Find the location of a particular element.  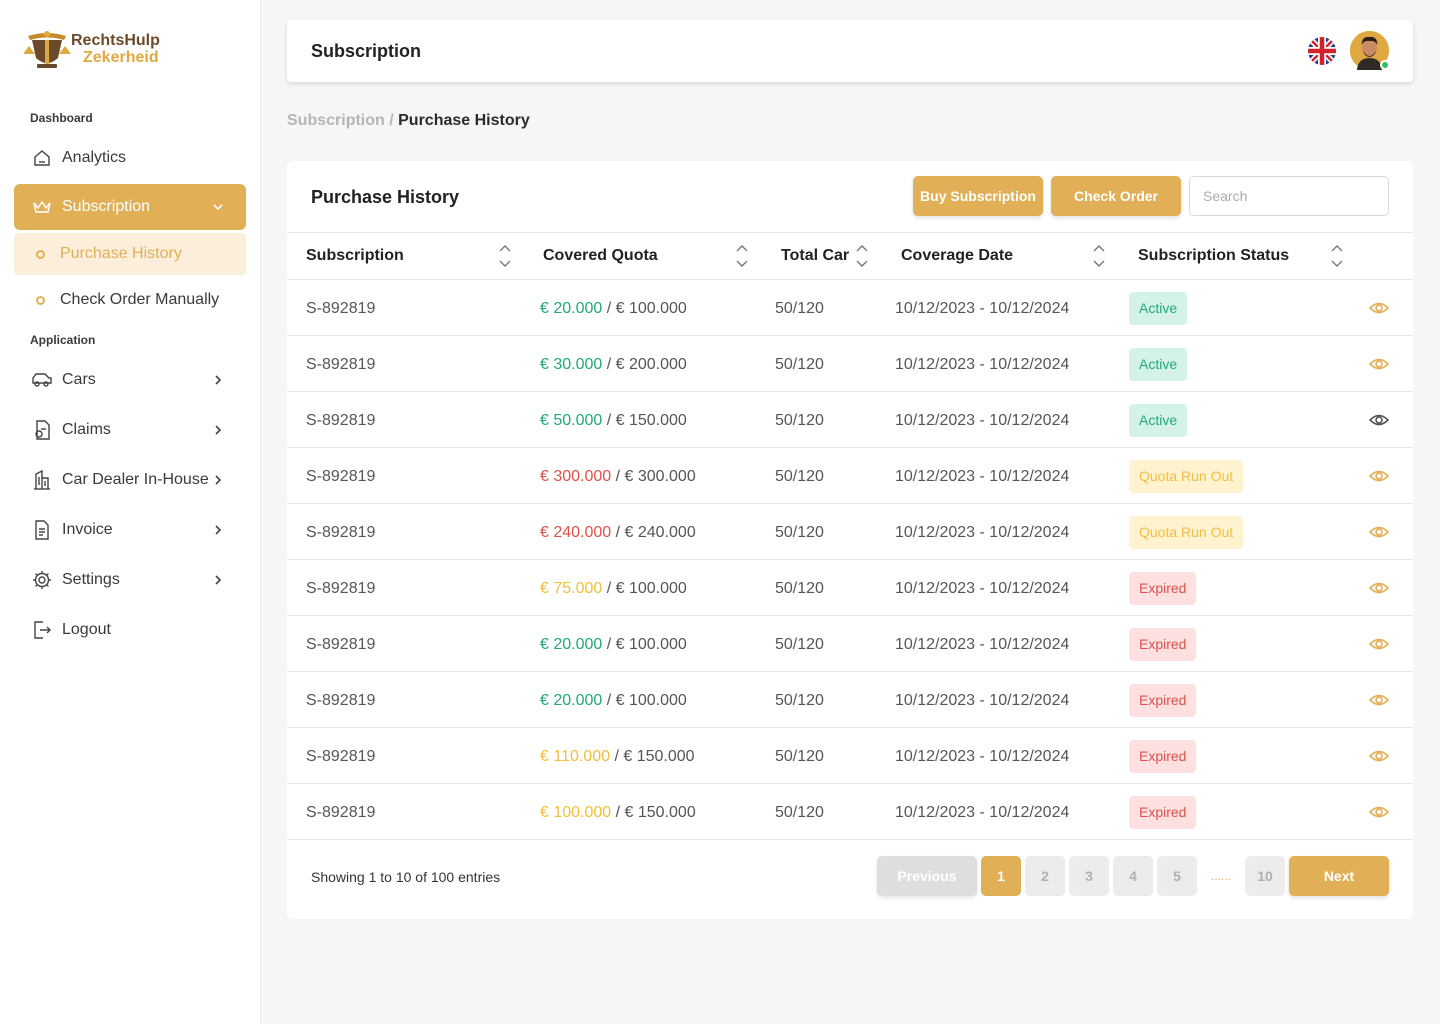

column-header-covered-quota: Covered Quota is located at coordinates (600, 256).